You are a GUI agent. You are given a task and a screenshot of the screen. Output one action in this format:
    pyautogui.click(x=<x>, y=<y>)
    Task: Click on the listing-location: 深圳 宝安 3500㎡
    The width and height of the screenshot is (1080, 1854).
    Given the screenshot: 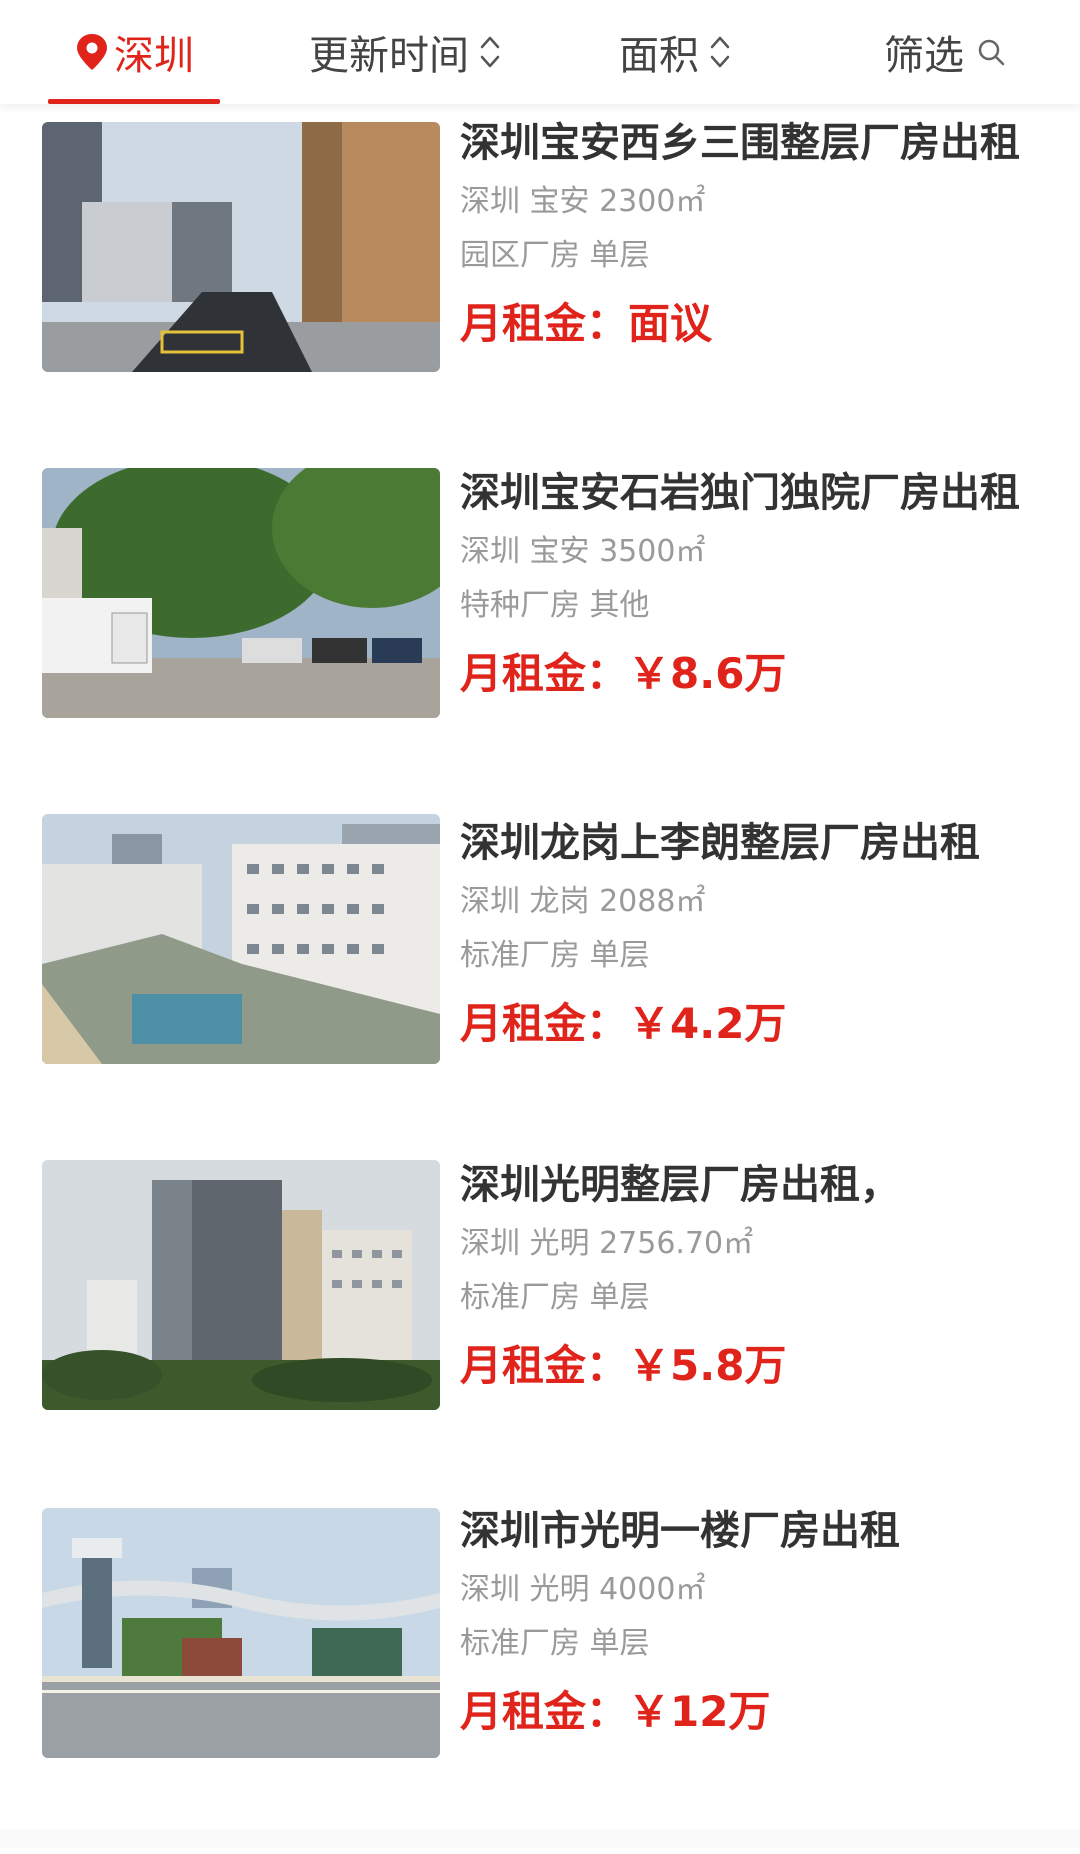 What is the action you would take?
    pyautogui.click(x=583, y=551)
    